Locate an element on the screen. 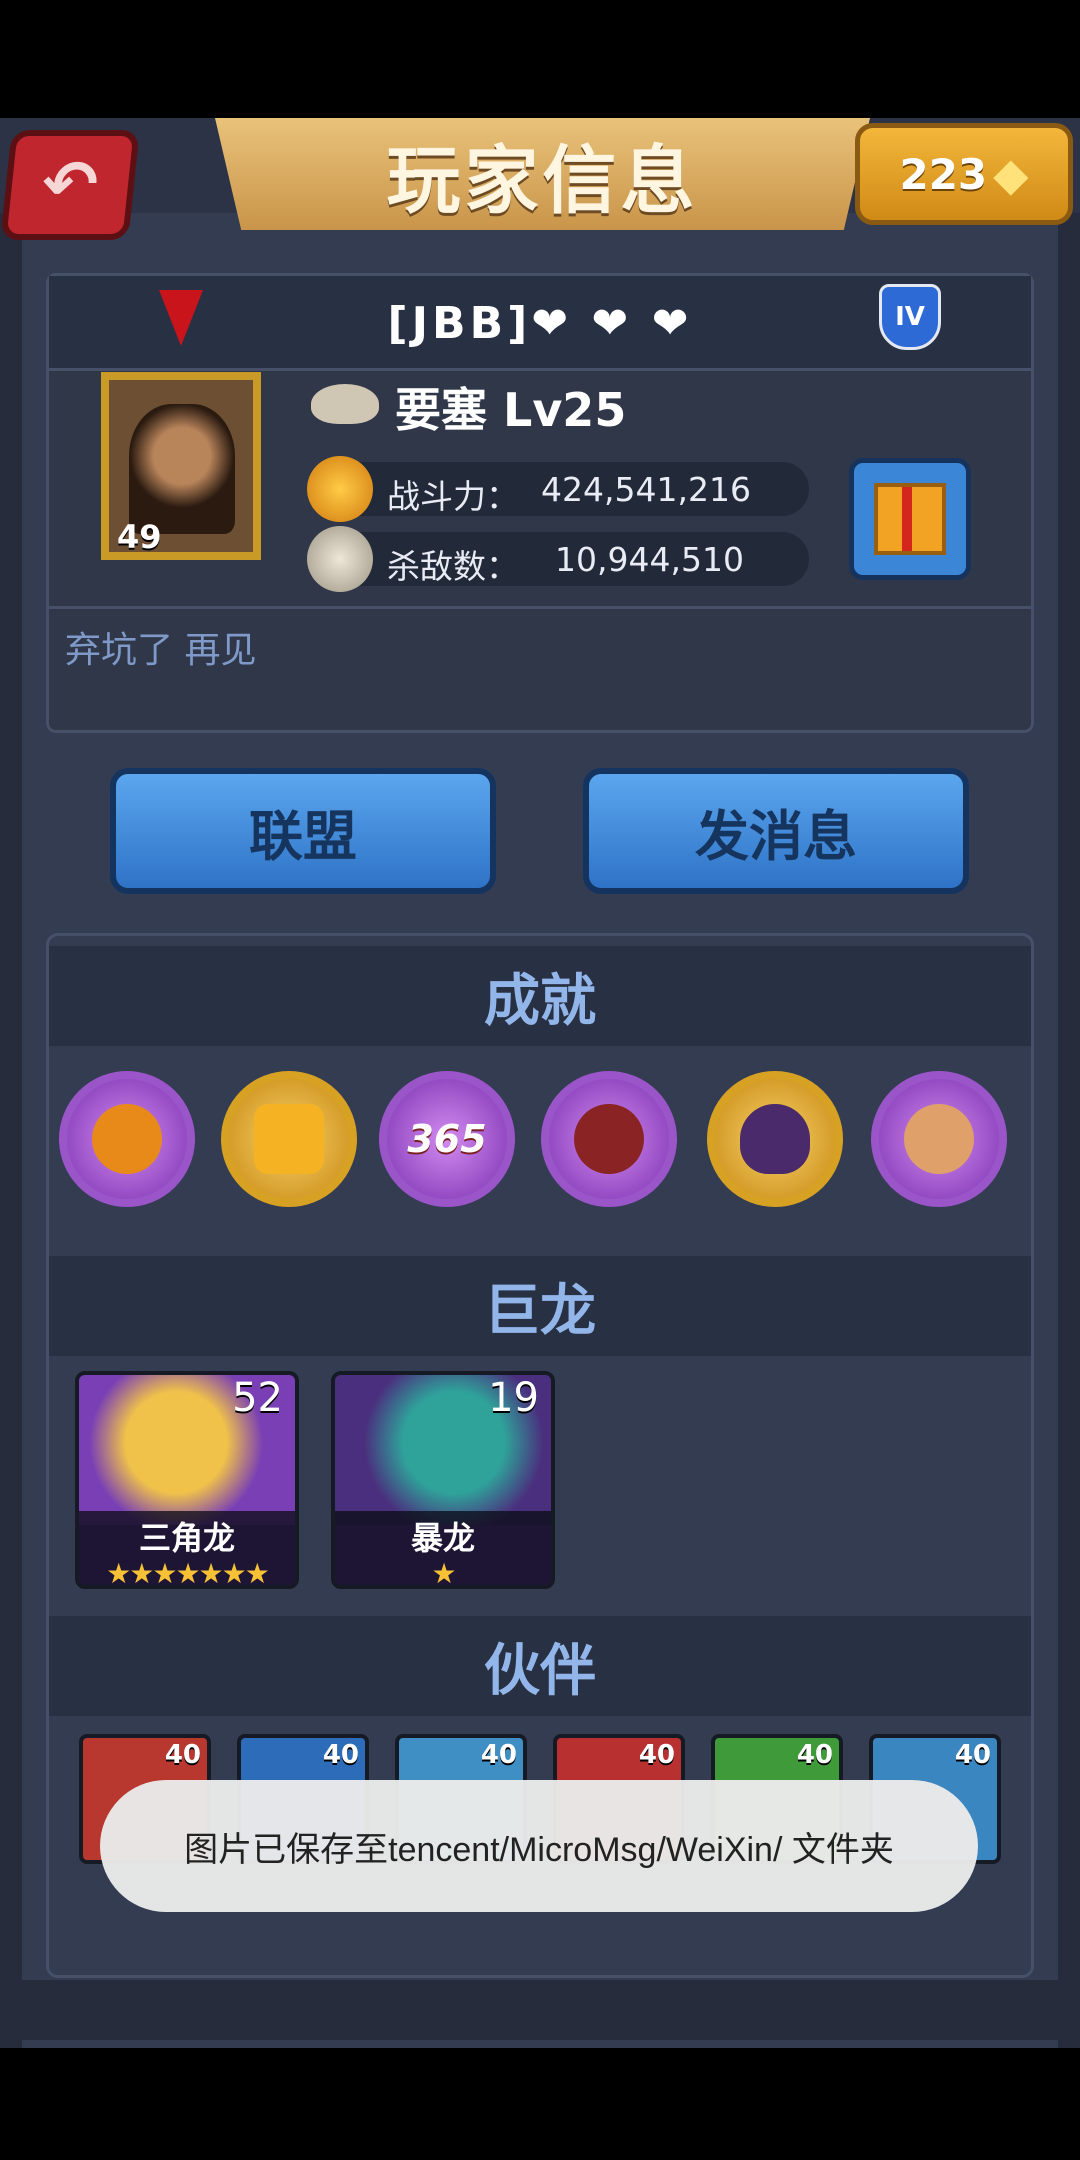  caveman-king-icon is located at coordinates (939, 1139).